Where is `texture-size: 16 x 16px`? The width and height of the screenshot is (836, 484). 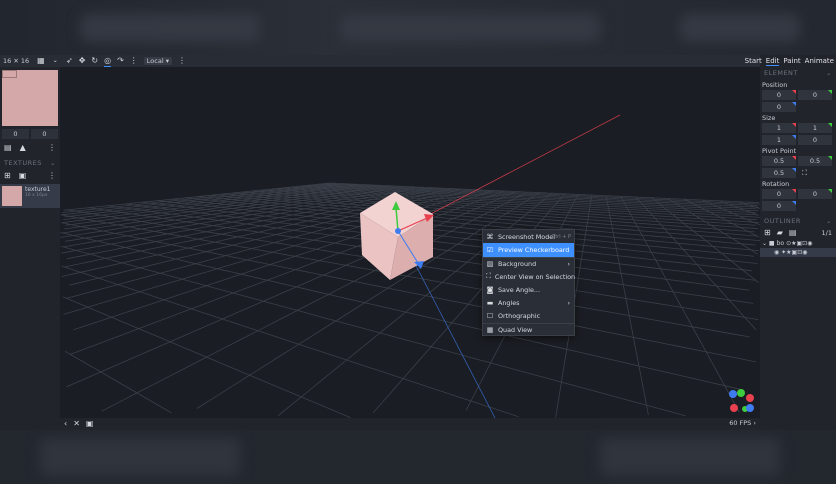 texture-size: 16 x 16px is located at coordinates (36, 195).